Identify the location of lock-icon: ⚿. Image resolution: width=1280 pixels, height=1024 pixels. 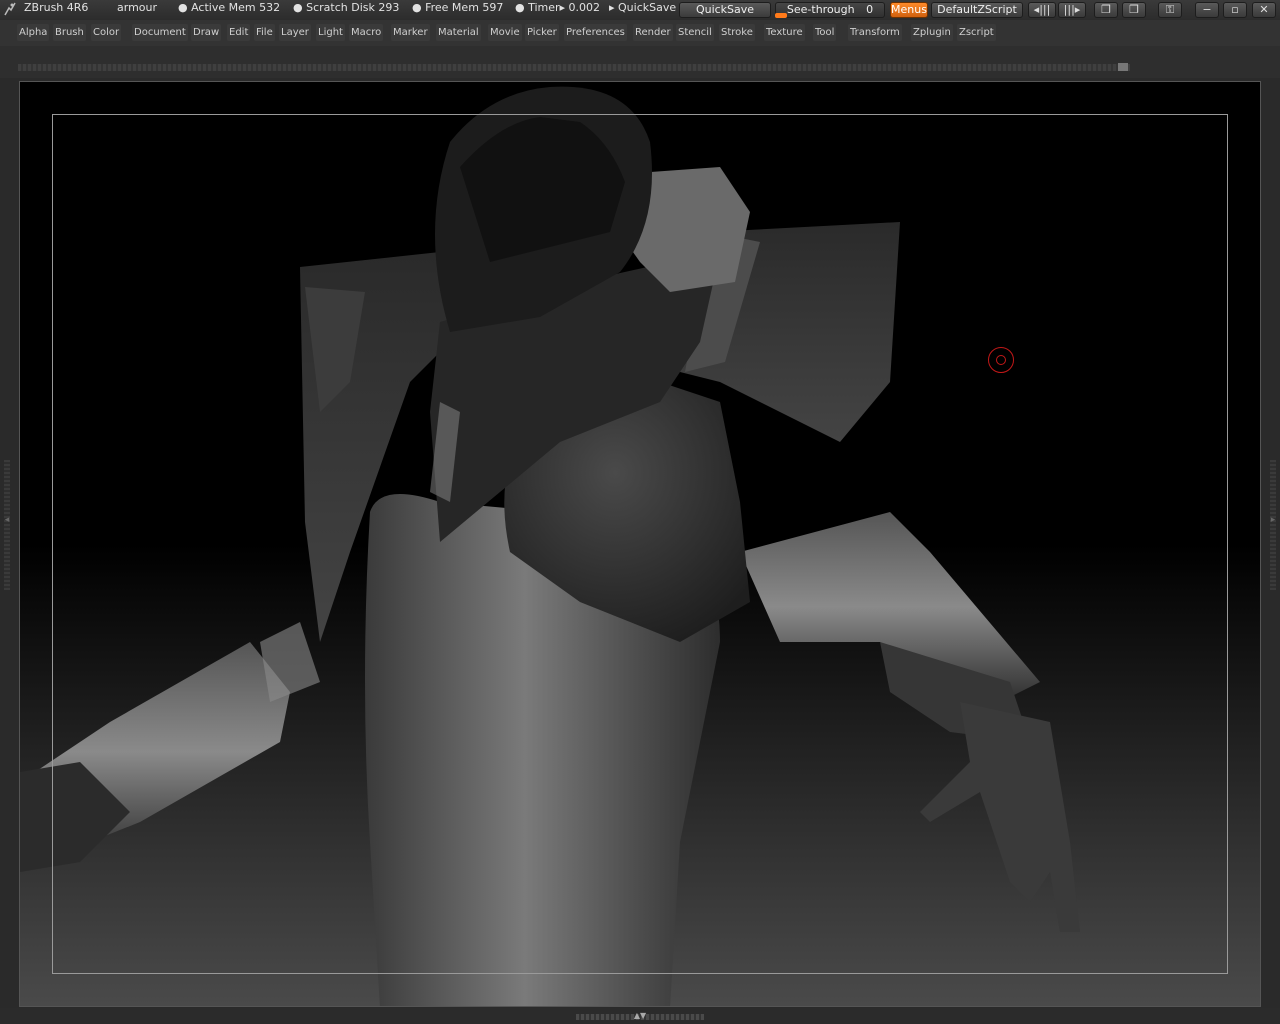
(1170, 10).